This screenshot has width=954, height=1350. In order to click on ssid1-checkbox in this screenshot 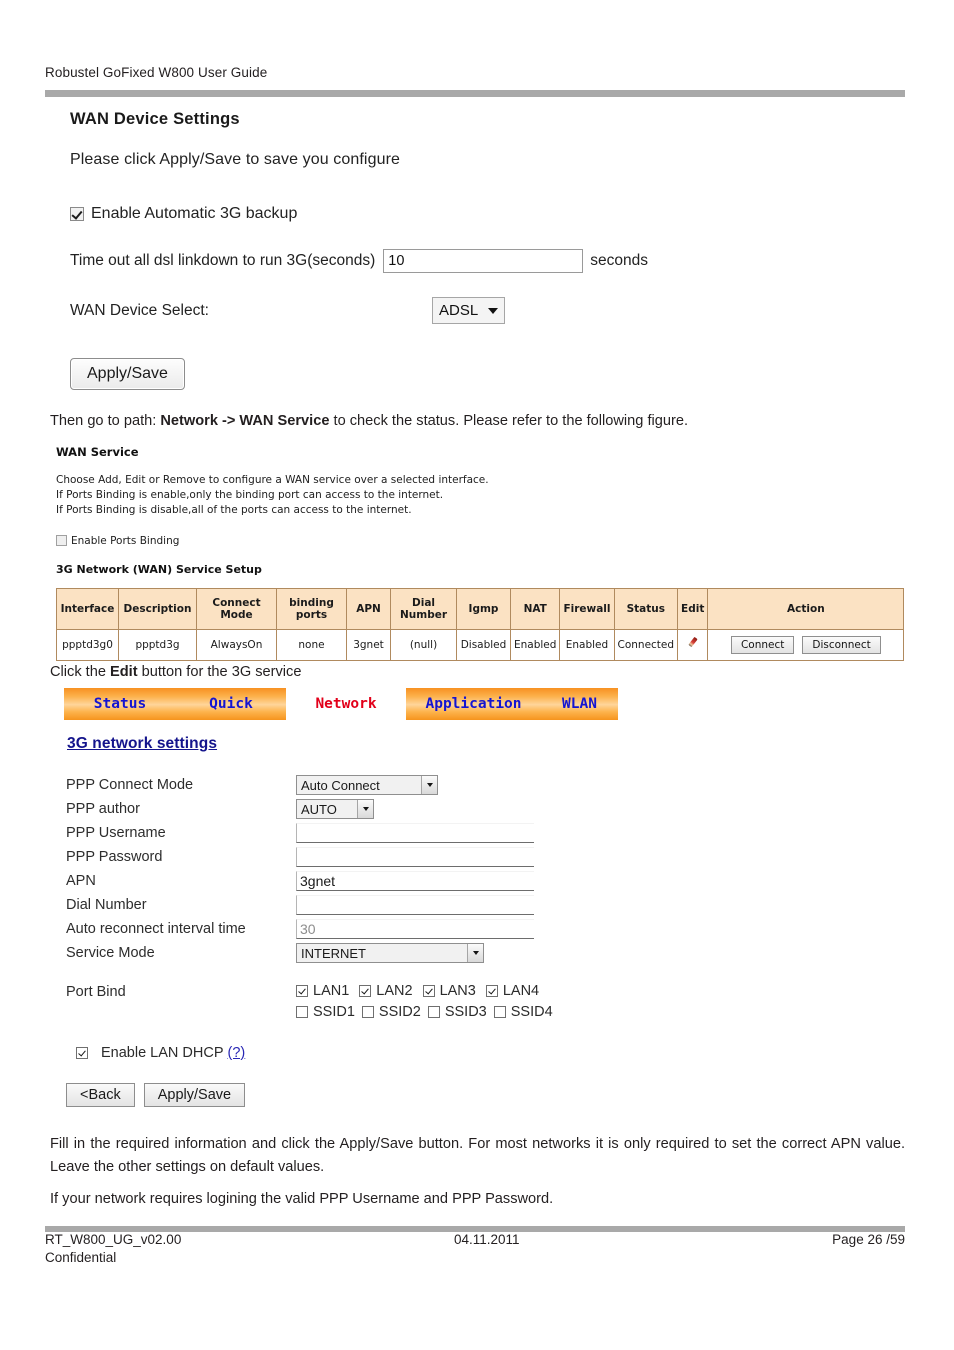, I will do `click(302, 1012)`.